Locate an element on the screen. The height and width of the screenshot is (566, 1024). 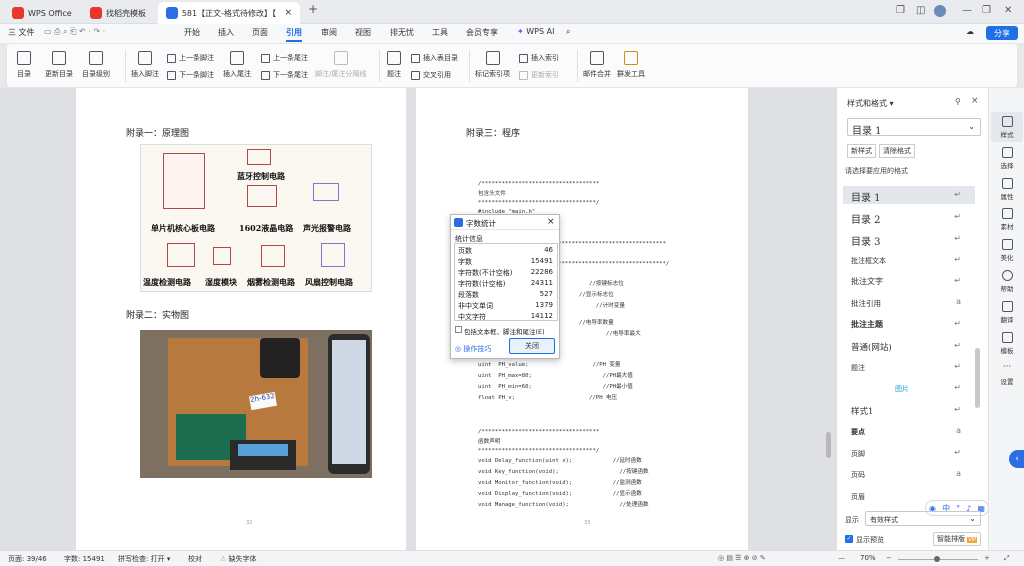
mark-index-button: 标记索引项 is located at coordinates (492, 65).